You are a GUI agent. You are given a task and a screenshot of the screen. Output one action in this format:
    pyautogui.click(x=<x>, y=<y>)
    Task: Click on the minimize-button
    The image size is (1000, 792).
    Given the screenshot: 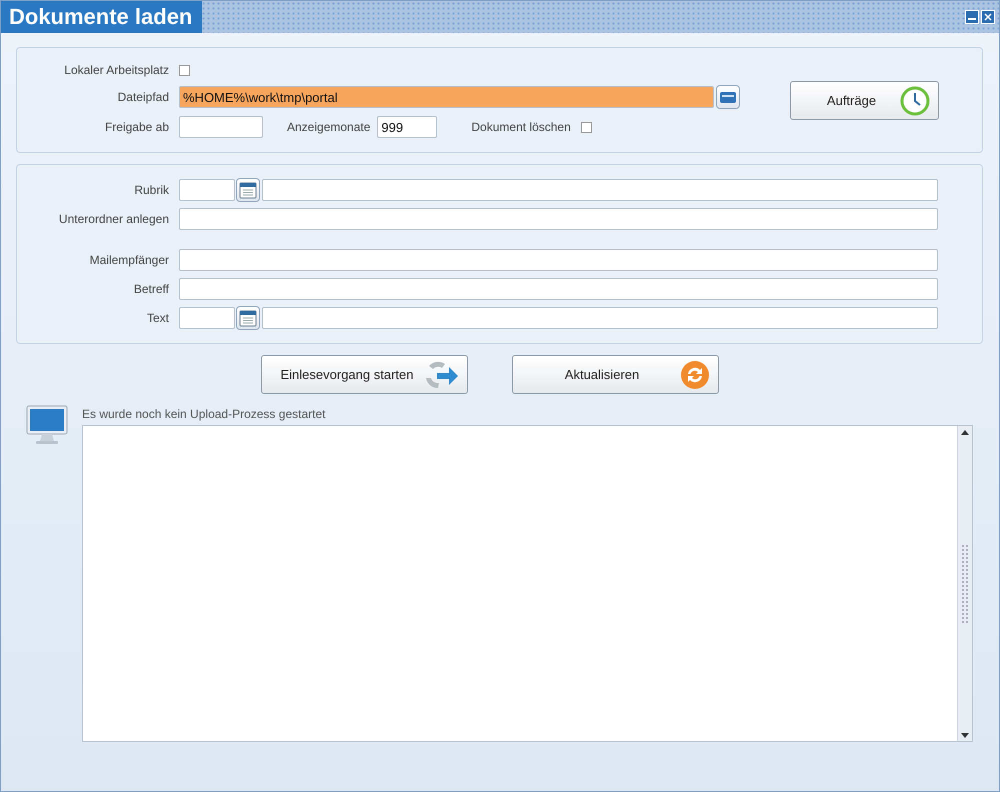 What is the action you would take?
    pyautogui.click(x=972, y=17)
    